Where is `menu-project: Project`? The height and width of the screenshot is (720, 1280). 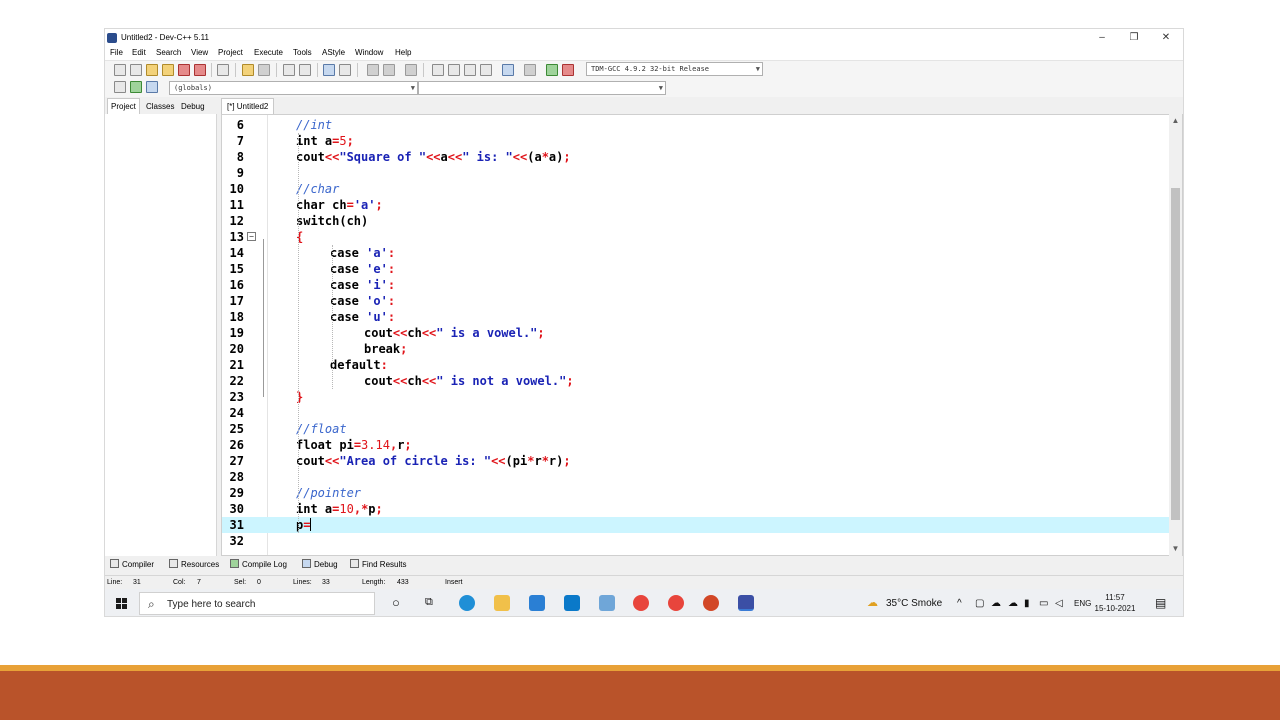
menu-project: Project is located at coordinates (230, 52).